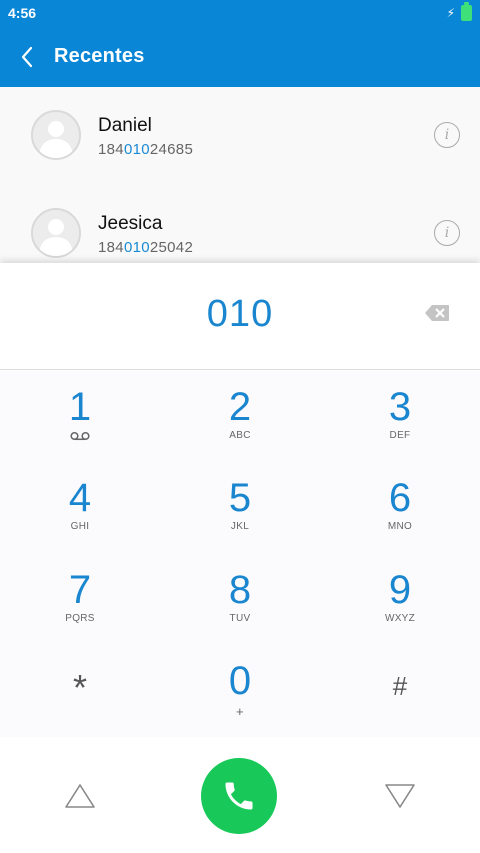  What do you see at coordinates (466, 11) in the screenshot?
I see `battery-icon` at bounding box center [466, 11].